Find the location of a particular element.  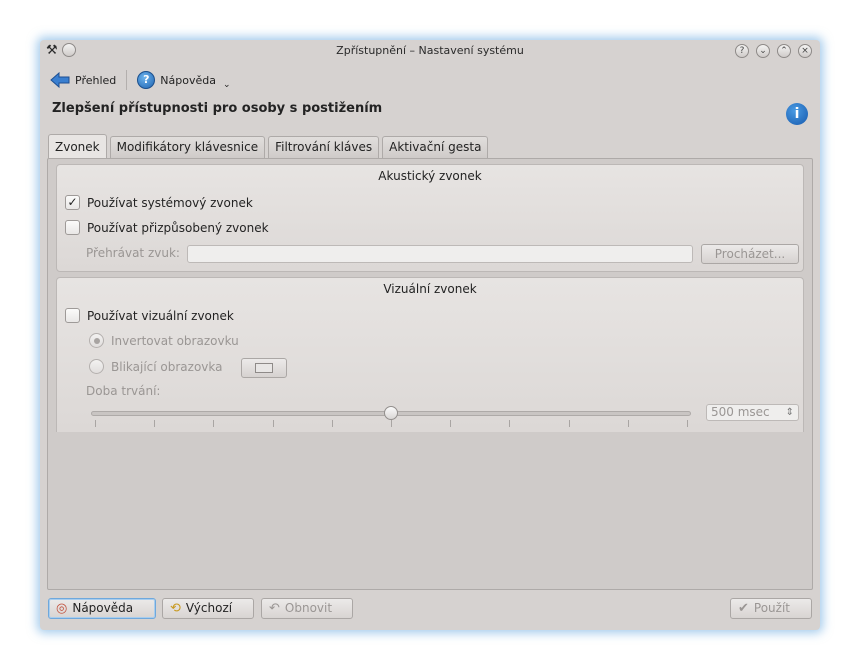

acoustic-bell-title: Akustický zvonek is located at coordinates (430, 176).